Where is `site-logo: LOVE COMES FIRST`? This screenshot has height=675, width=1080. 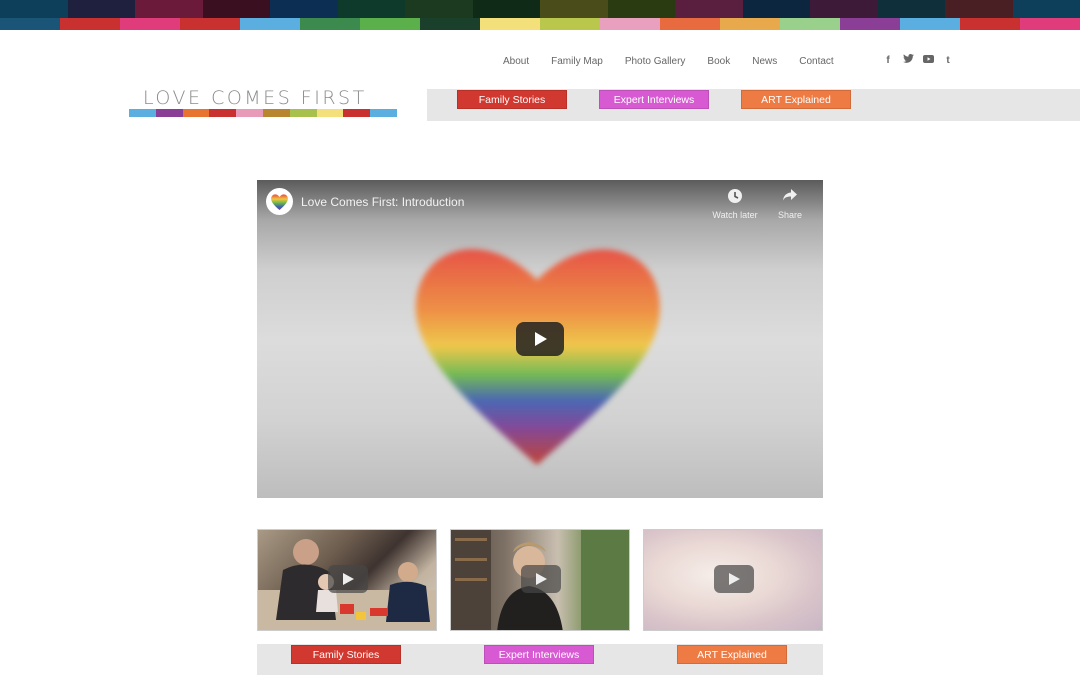
site-logo: LOVE COMES FIRST is located at coordinates (263, 103).